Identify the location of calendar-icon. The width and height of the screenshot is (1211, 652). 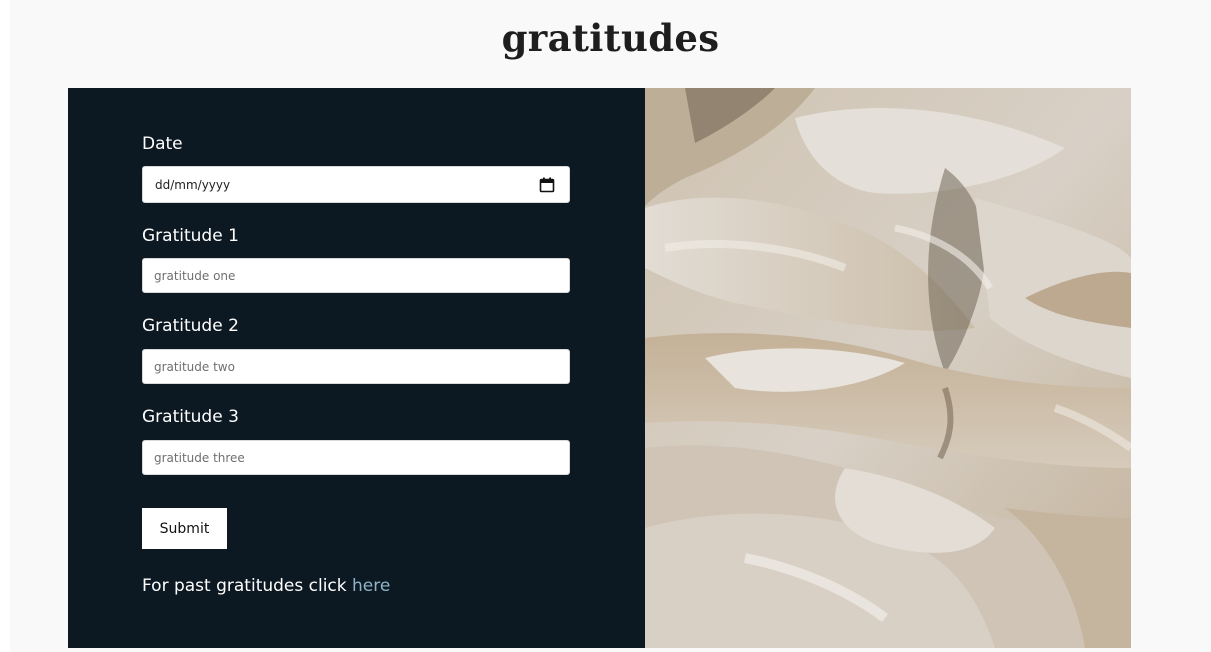
(547, 185).